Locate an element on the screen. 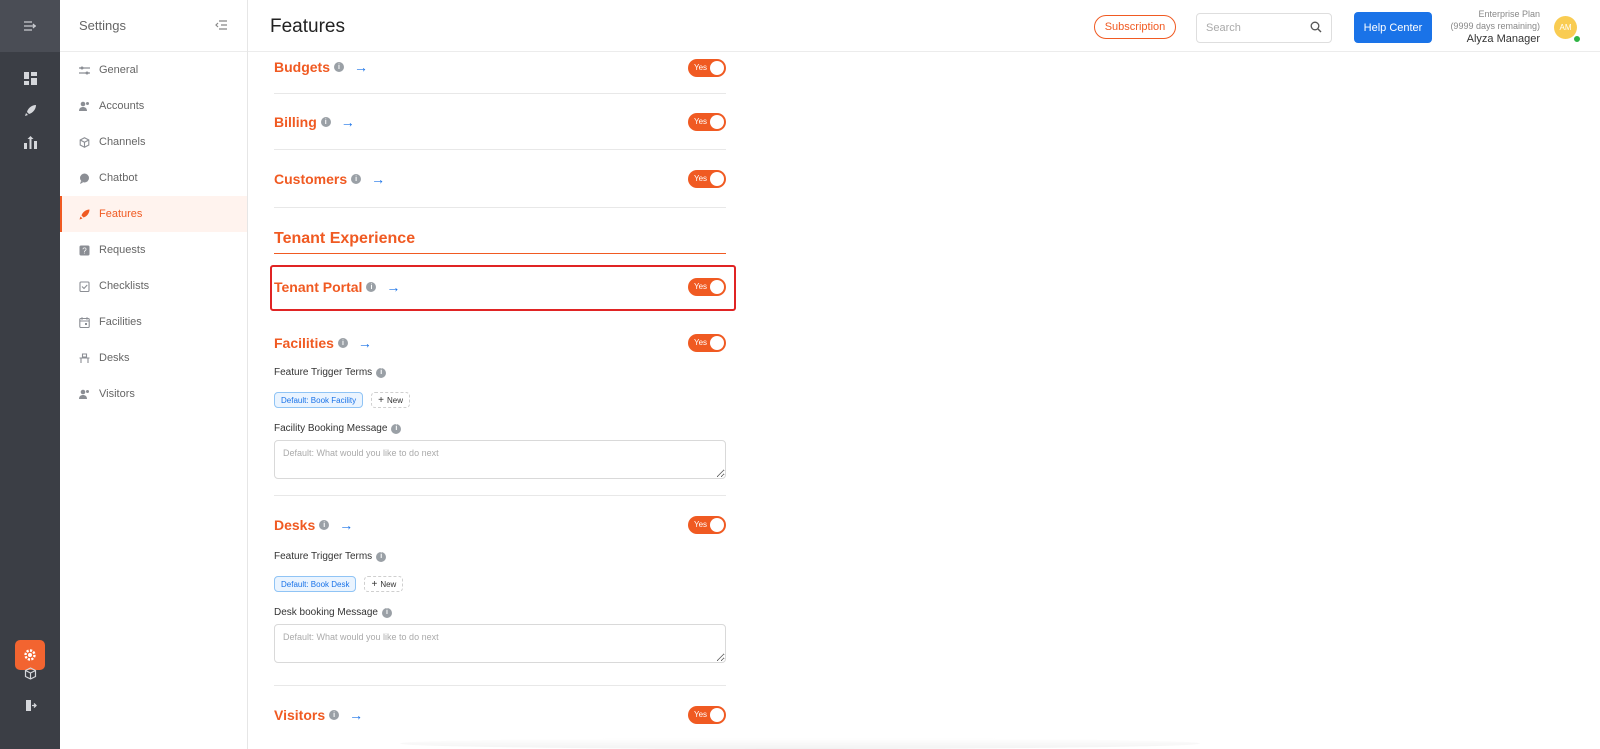 This screenshot has width=1600, height=749. sidebar-item-requests: ? Requests is located at coordinates (153, 250).